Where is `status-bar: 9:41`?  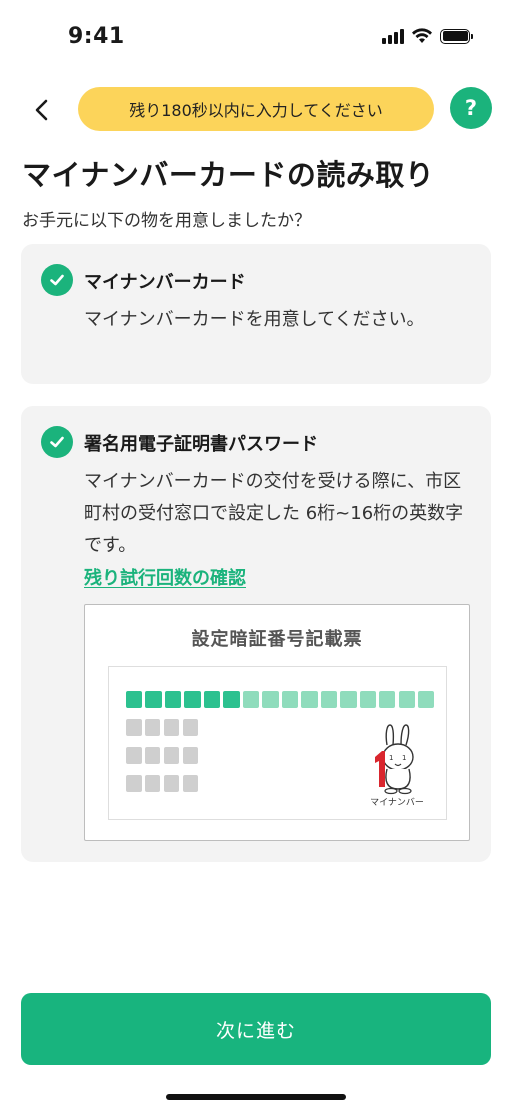
status-bar: 9:41 is located at coordinates (256, 38).